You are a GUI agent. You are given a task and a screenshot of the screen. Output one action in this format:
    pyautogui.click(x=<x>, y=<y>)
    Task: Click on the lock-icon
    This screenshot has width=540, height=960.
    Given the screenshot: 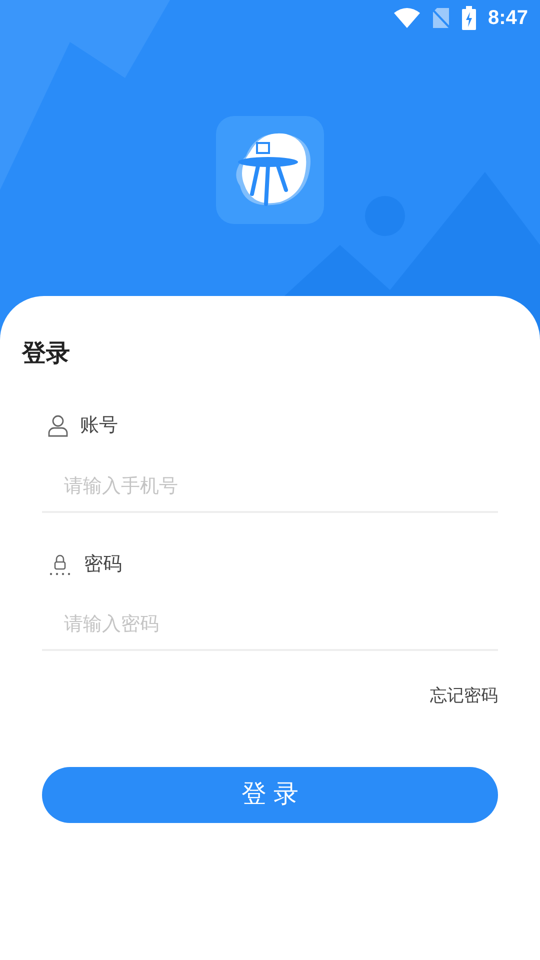 What is the action you would take?
    pyautogui.click(x=60, y=564)
    